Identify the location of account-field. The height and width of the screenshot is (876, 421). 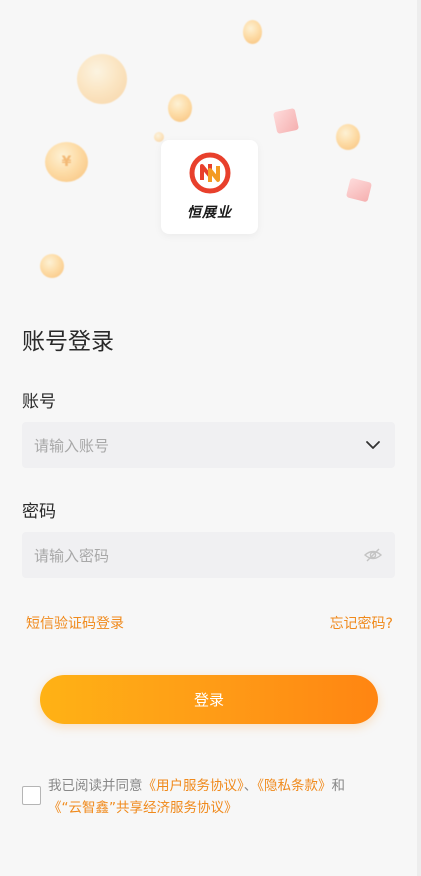
(208, 446).